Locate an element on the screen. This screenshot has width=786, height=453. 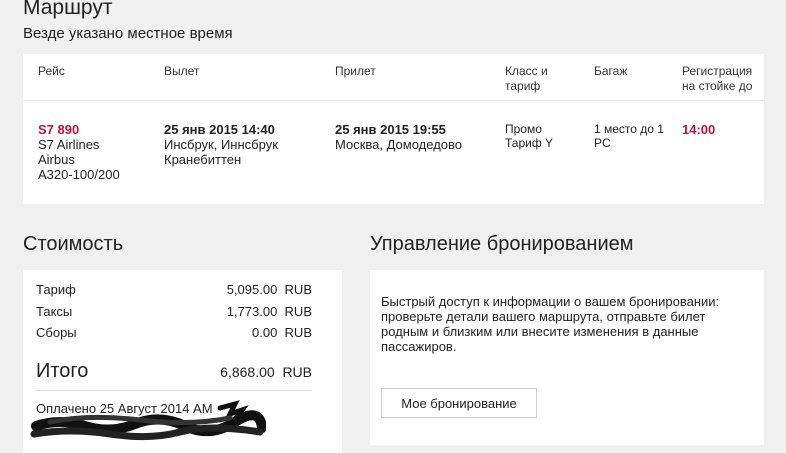
redaction-scribble is located at coordinates (148, 420).